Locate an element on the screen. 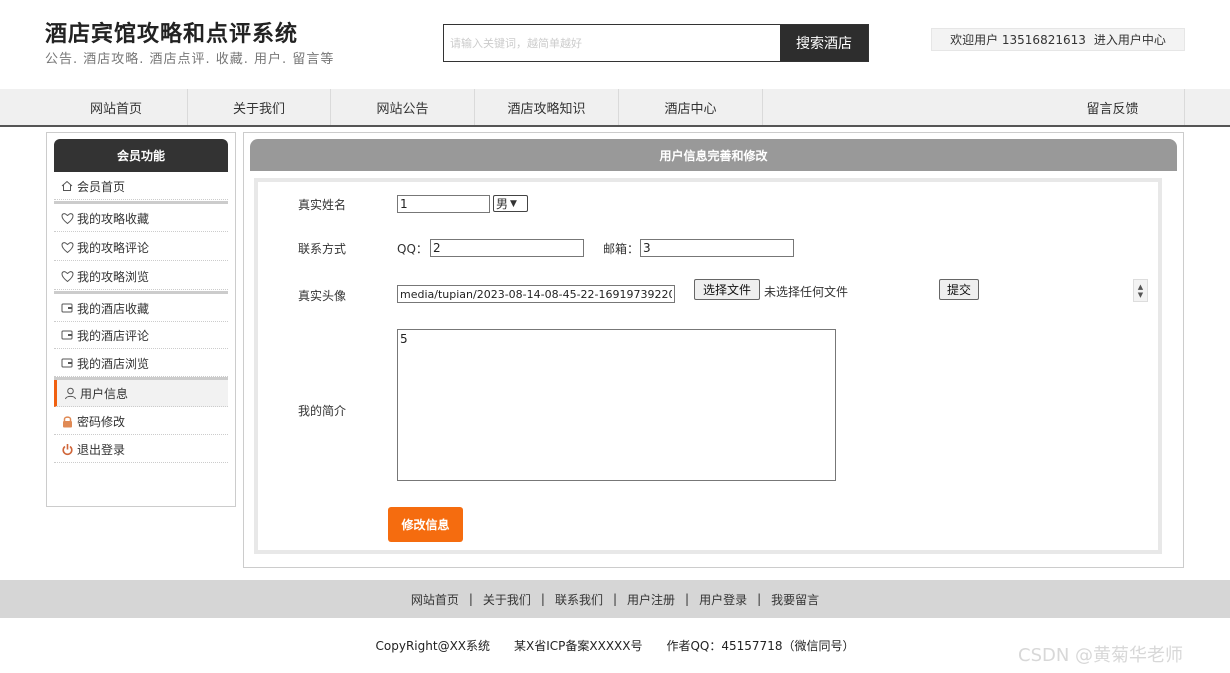 The image size is (1230, 673). user-icon is located at coordinates (70, 393).